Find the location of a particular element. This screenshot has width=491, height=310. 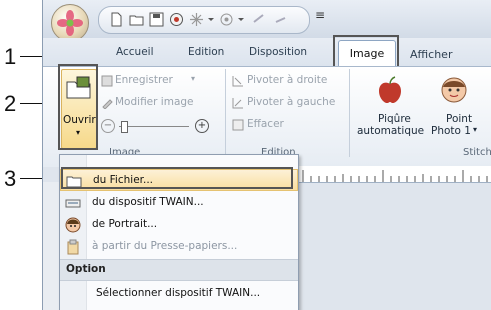

new-file-icon is located at coordinates (116, 19).